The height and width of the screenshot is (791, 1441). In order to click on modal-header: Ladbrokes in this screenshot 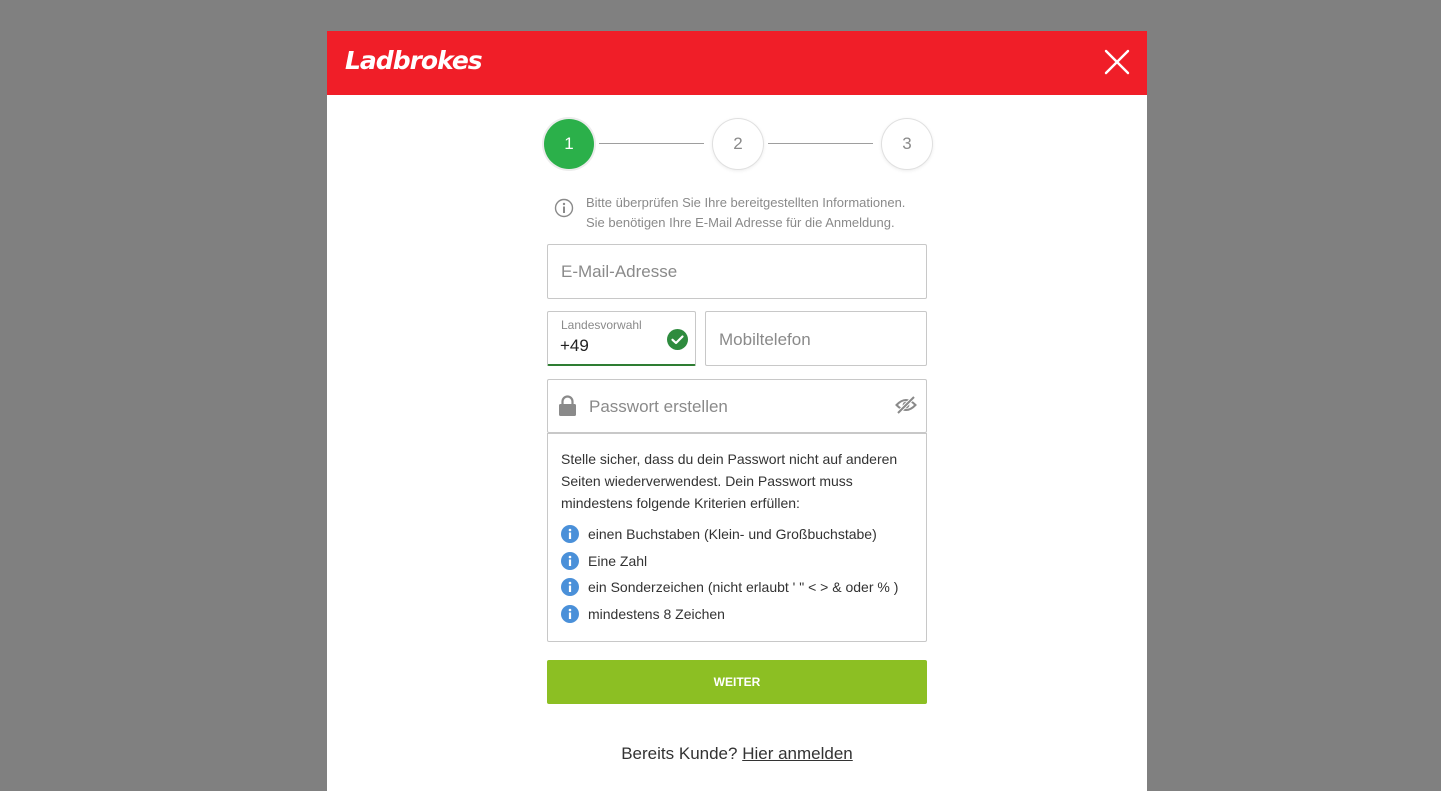, I will do `click(737, 63)`.